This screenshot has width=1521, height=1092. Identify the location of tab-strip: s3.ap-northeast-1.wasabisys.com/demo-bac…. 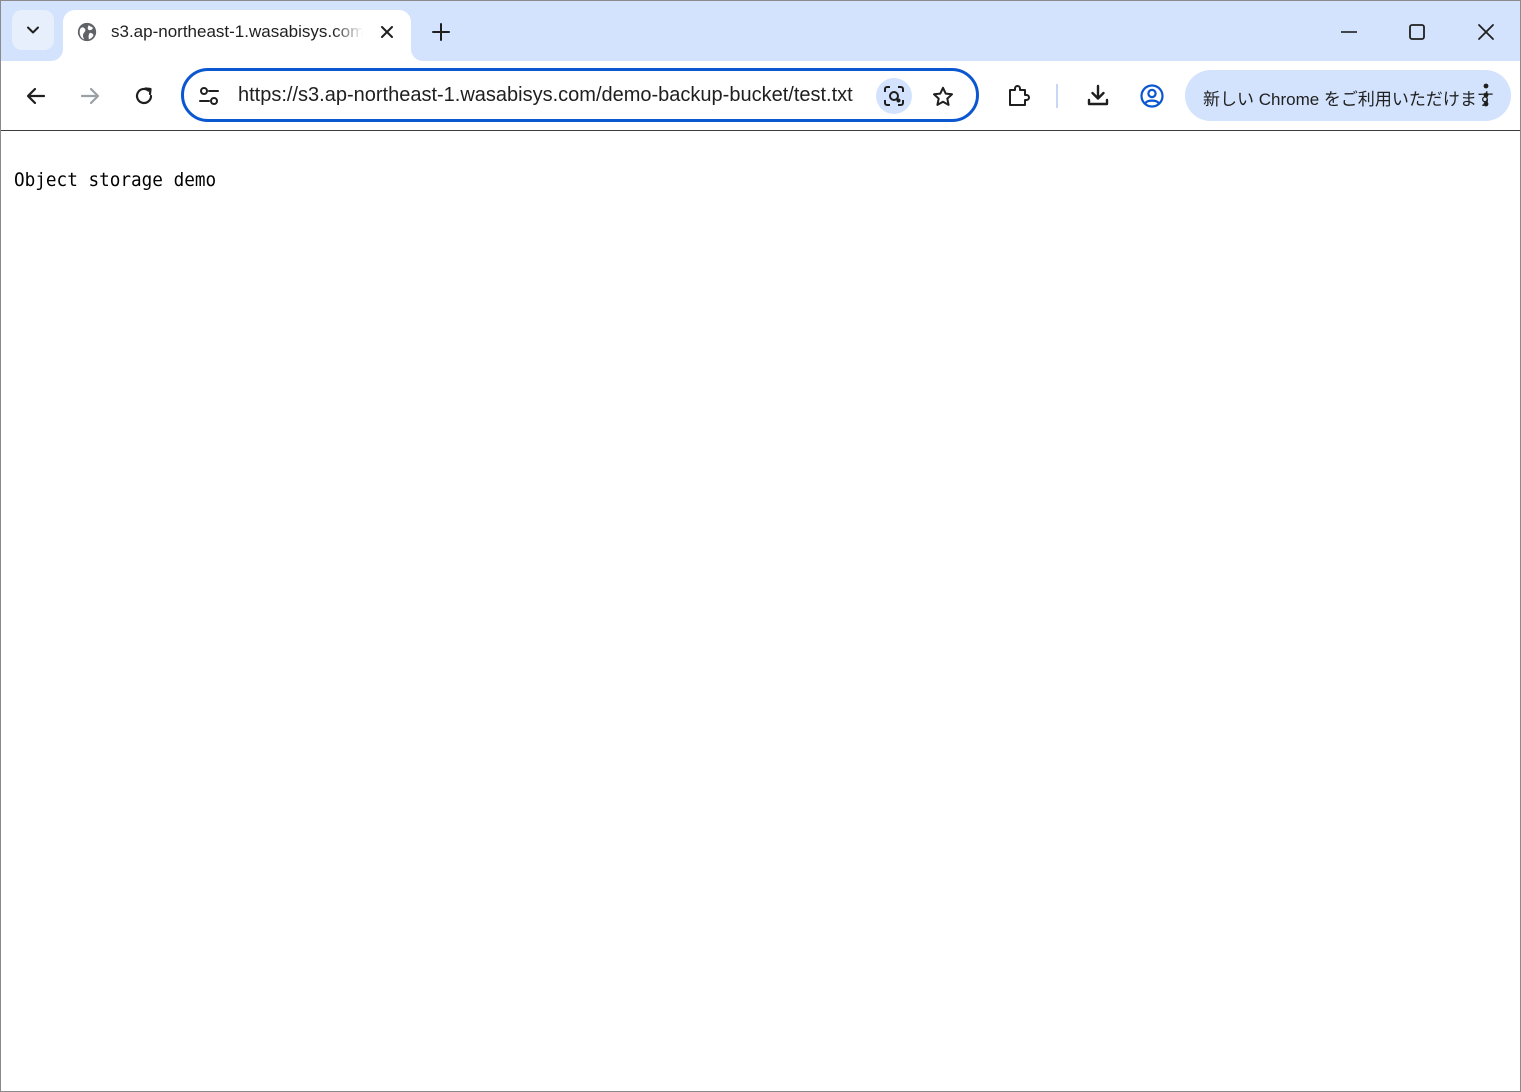
(760, 31).